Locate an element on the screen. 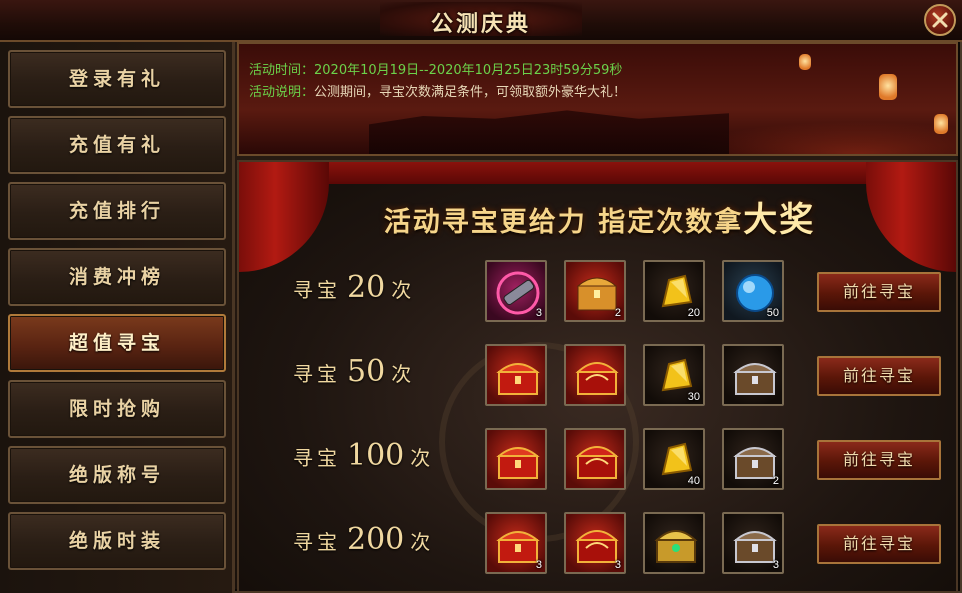  sidebar-item-label: 登录有礼 is located at coordinates (116, 79).